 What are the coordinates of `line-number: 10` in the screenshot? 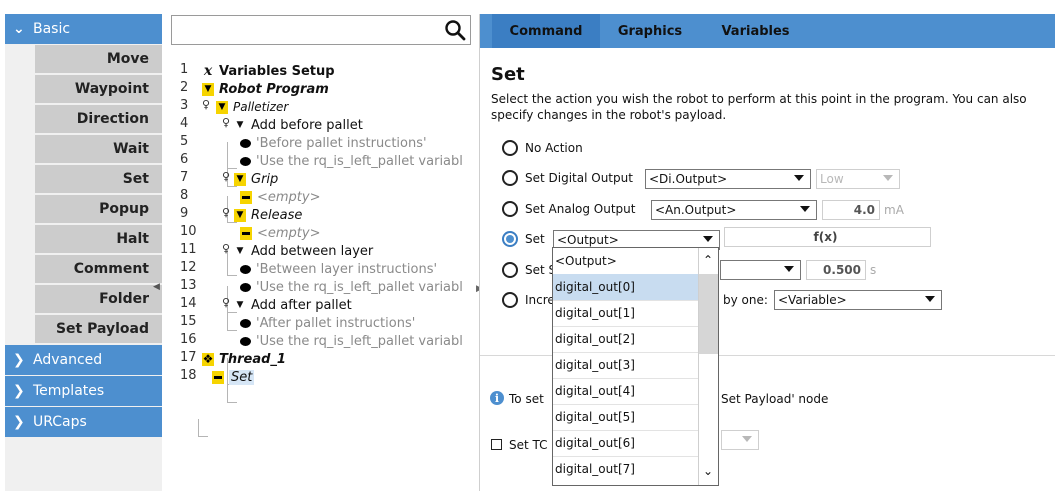 It's located at (188, 231).